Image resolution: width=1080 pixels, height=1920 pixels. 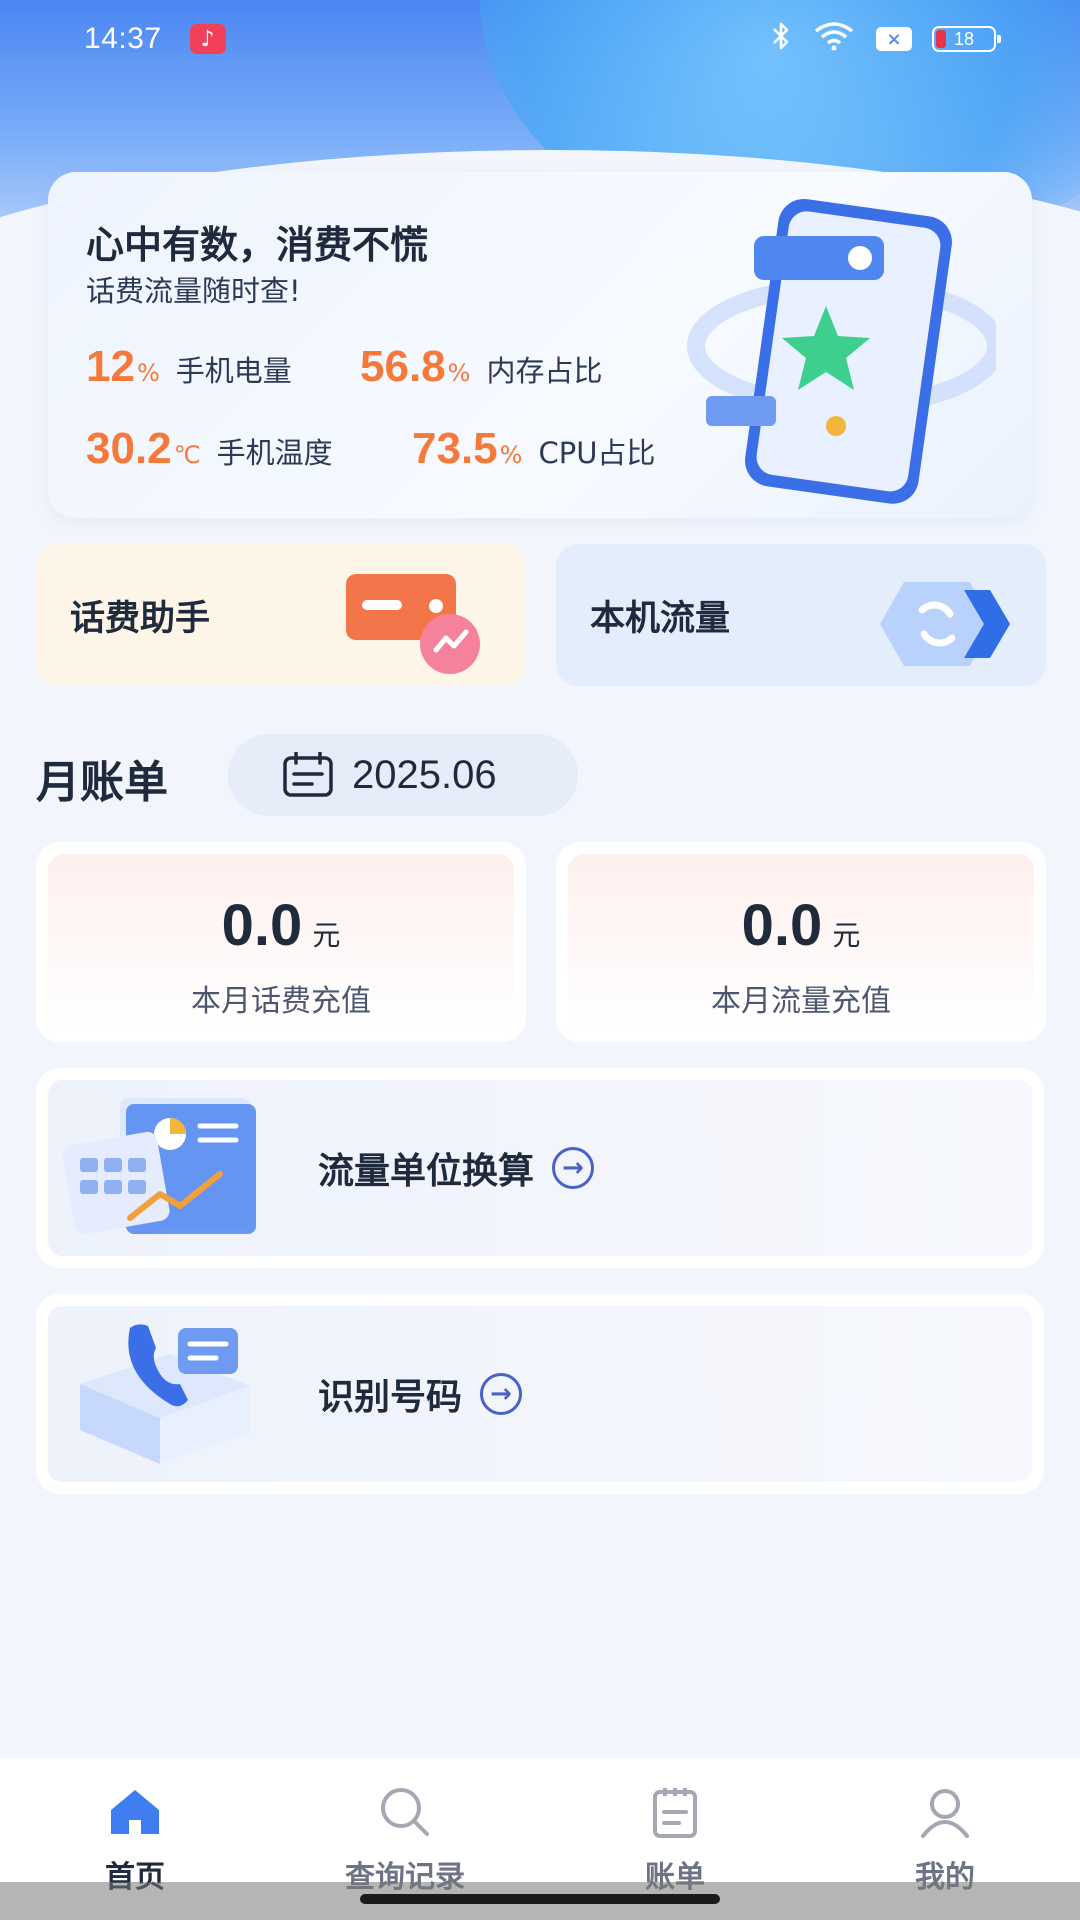 I want to click on stat-label: 手机电量, so click(x=233, y=371).